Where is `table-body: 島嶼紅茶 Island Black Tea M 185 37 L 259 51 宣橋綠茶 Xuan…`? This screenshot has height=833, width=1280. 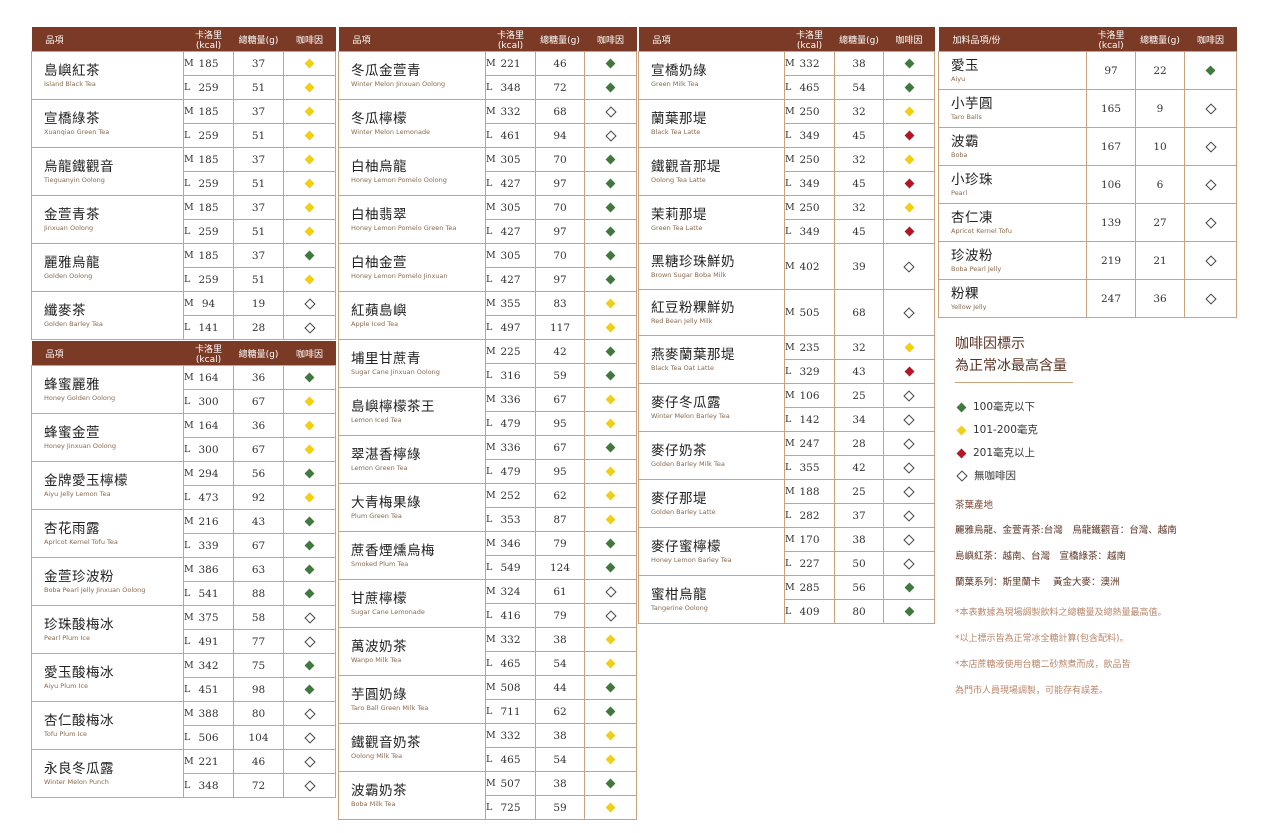
table-body: 島嶼紅茶 Island Black Tea M 185 37 L 259 51 宣橋綠茶 Xuan… is located at coordinates (184, 195).